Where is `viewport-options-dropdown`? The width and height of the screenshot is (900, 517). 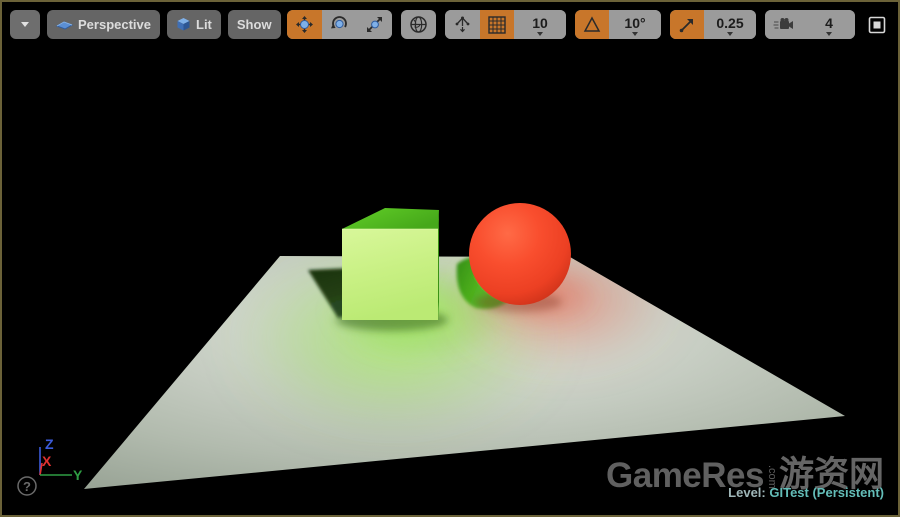
viewport-options-dropdown is located at coordinates (25, 24).